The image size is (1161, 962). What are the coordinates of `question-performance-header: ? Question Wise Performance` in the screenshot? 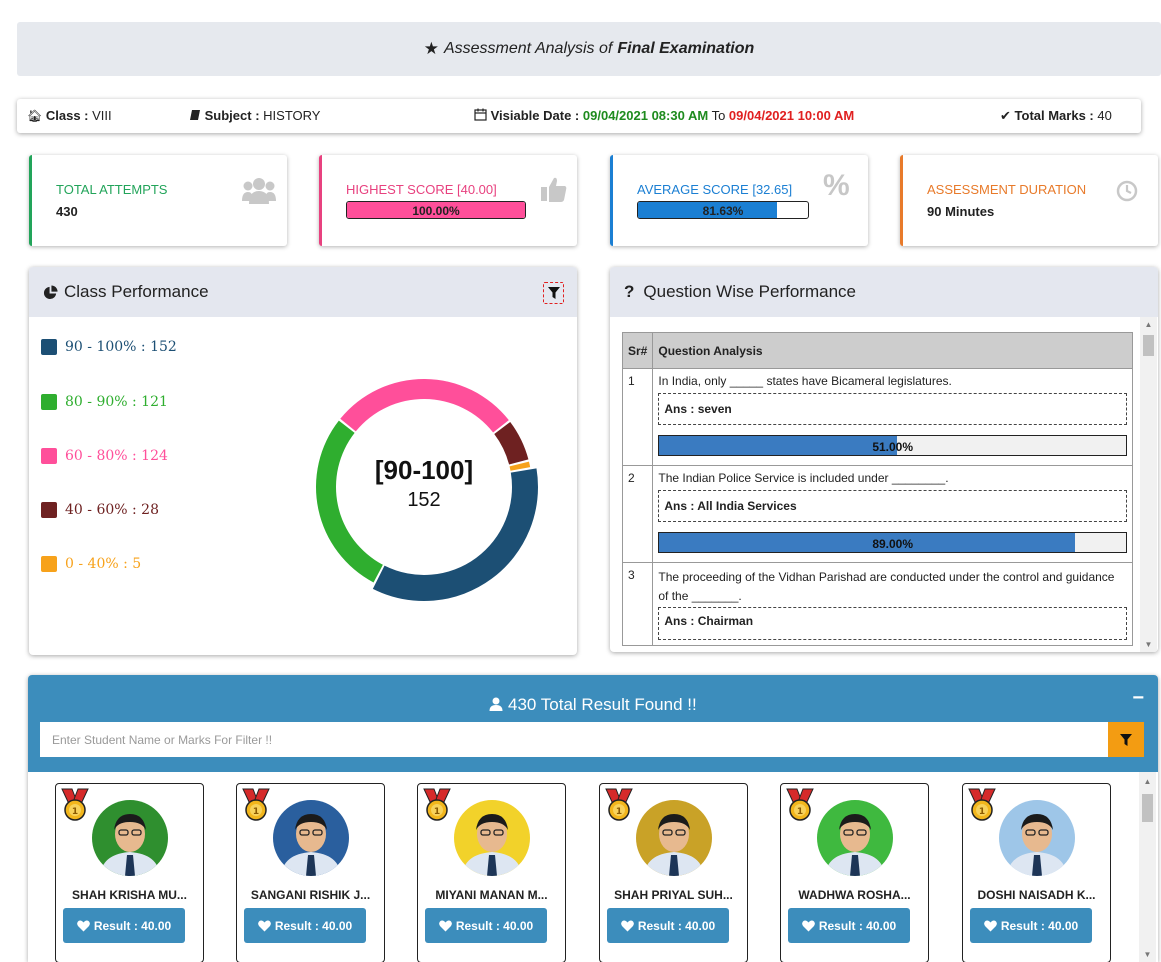 It's located at (884, 292).